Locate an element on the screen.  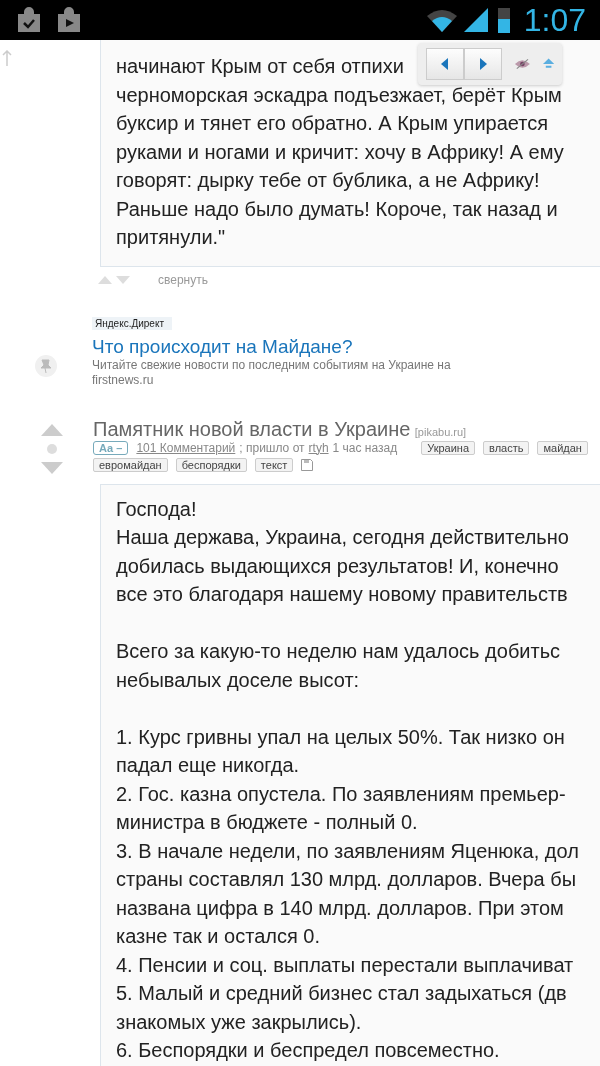
tag: Украина is located at coordinates (448, 447).